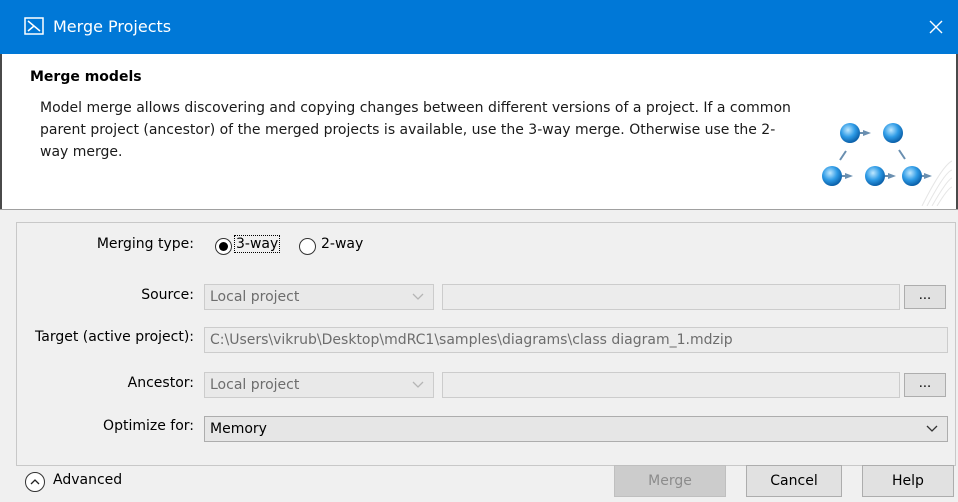  What do you see at coordinates (148, 426) in the screenshot?
I see `optimize-label: Optimize for:` at bounding box center [148, 426].